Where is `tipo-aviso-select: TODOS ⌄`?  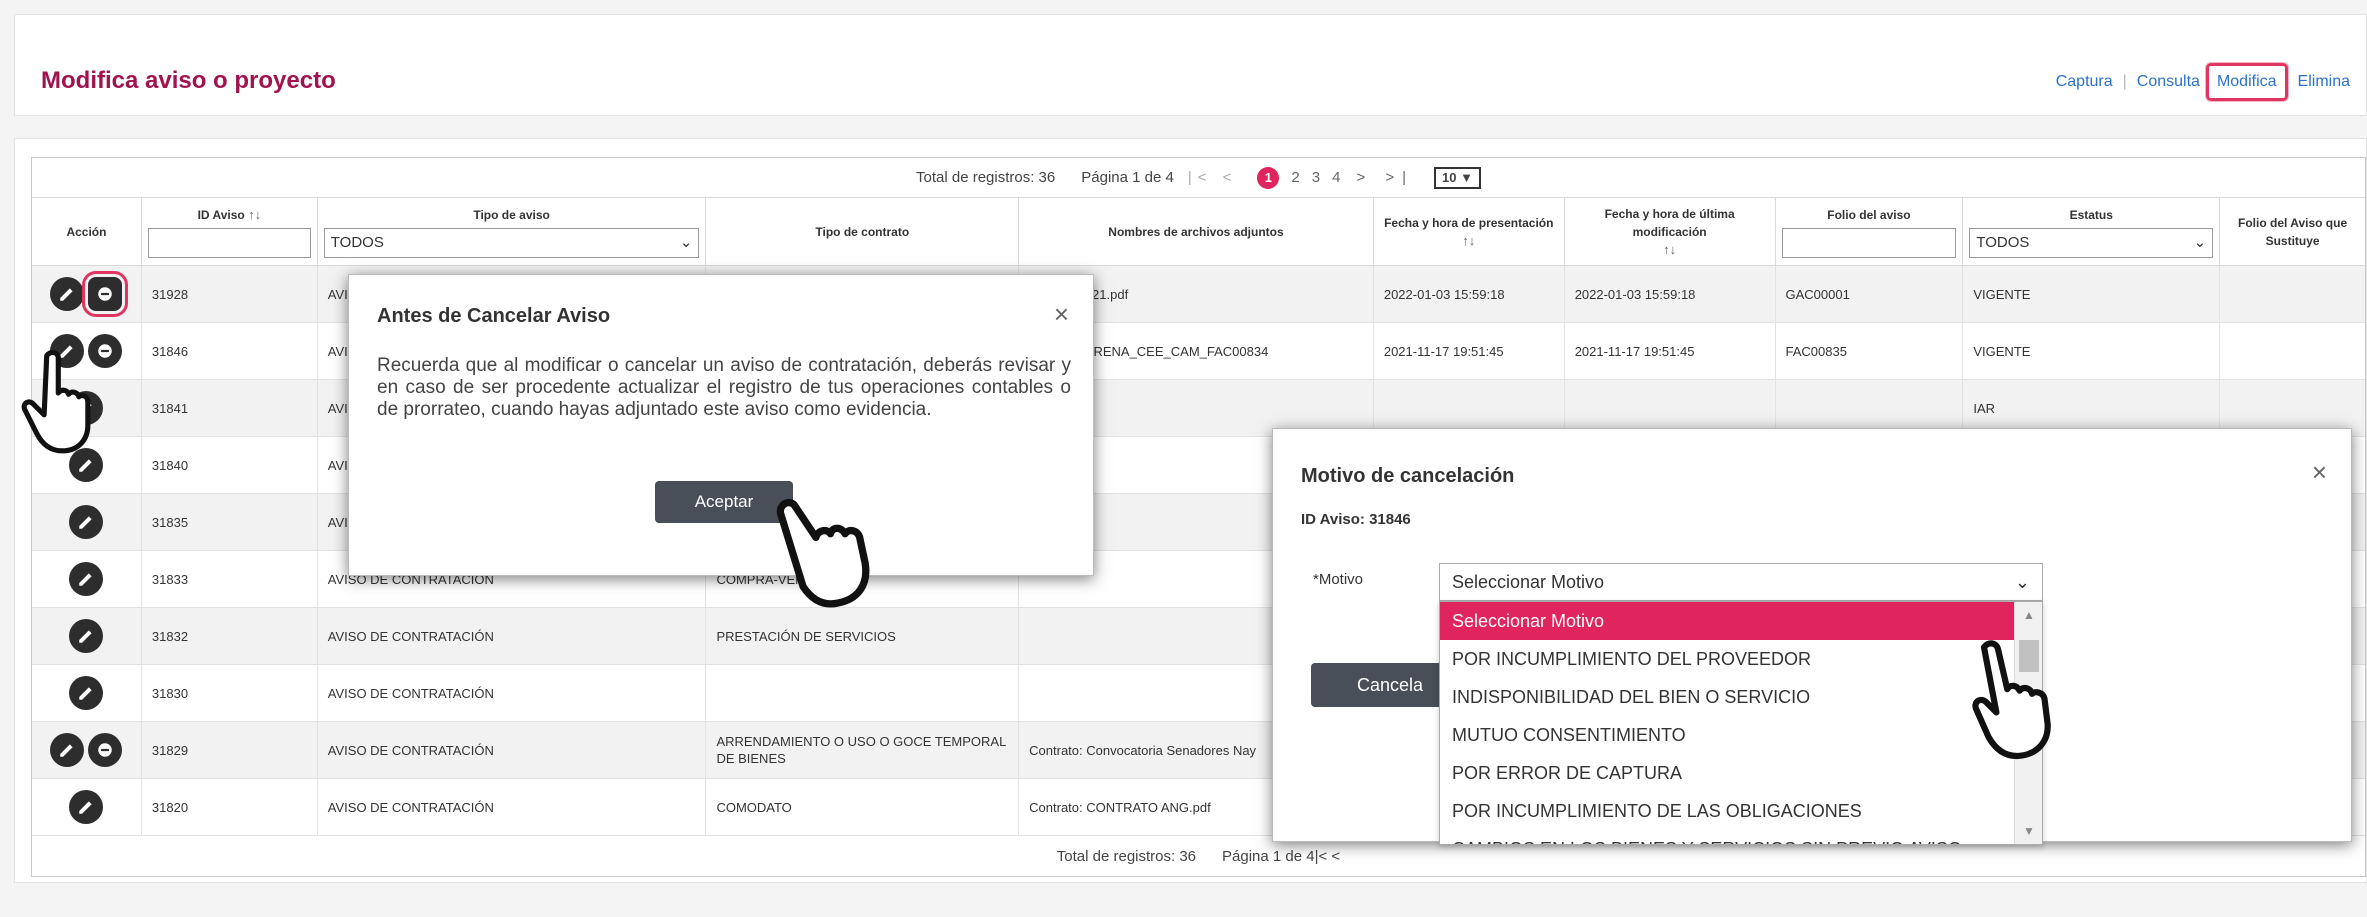
tipo-aviso-select: TODOS ⌄ is located at coordinates (511, 242).